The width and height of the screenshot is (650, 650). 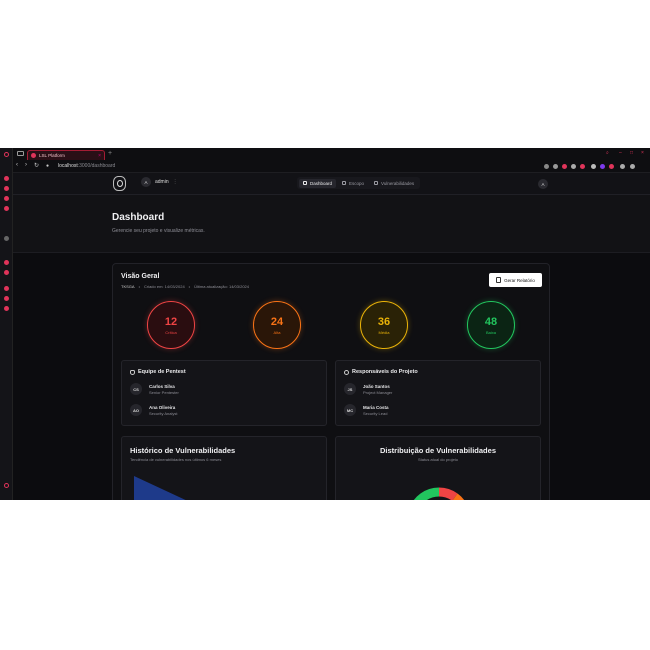 I want to click on severity-label: Baixa, so click(x=490, y=332).